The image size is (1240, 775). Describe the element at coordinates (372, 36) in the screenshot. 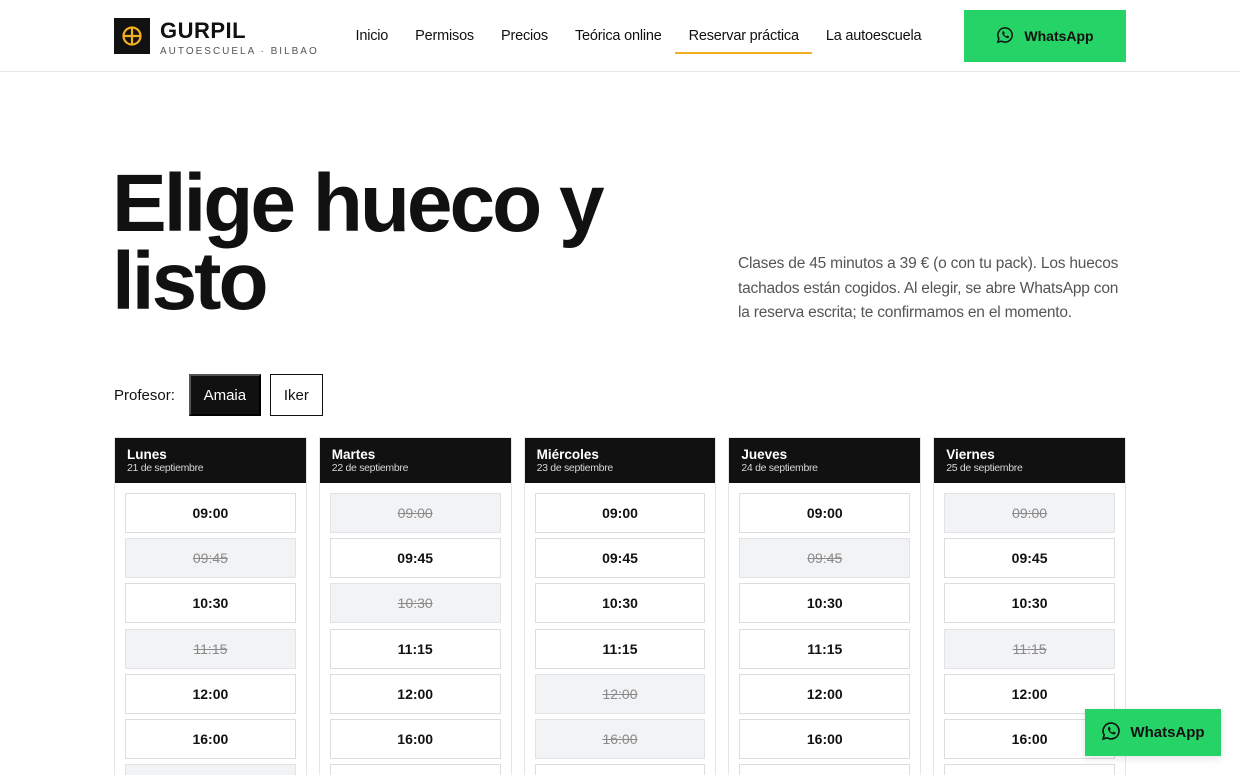

I see `nav-item-inicio: Inicio` at that location.